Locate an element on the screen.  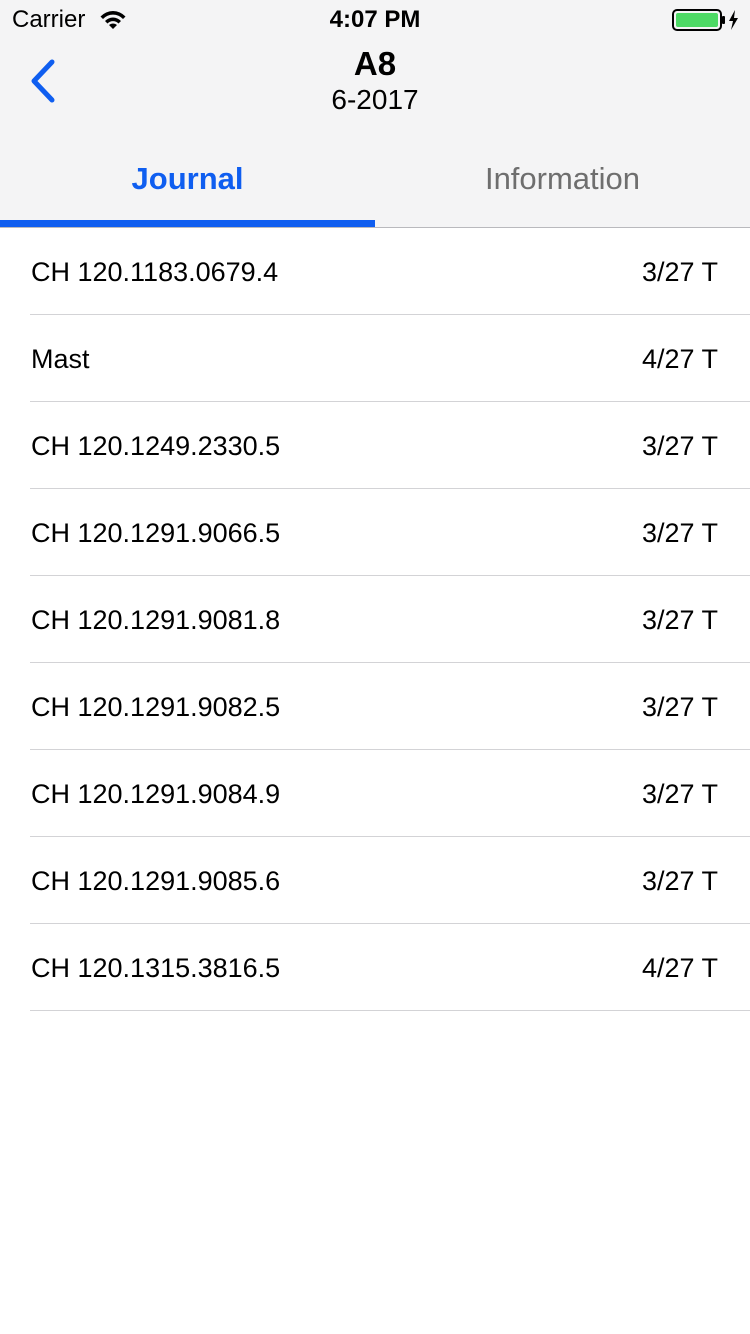
table-row: CH 120.1183.0679.4 3/27 T is located at coordinates (375, 271).